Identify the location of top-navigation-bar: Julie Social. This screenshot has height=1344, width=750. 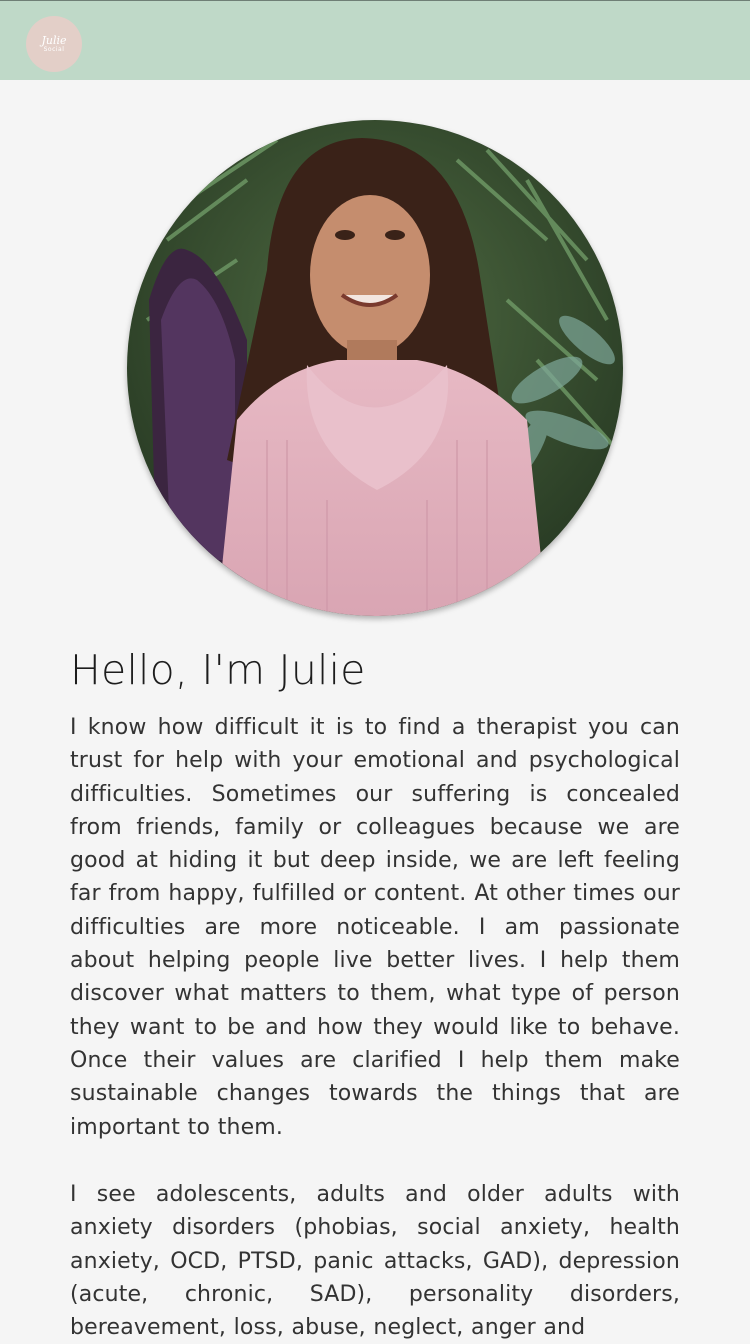
(375, 40).